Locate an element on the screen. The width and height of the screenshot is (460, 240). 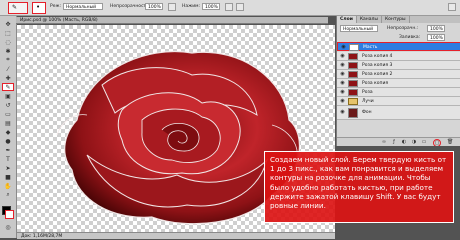
link-layers-icon: ∞ is located at coordinates (384, 142).